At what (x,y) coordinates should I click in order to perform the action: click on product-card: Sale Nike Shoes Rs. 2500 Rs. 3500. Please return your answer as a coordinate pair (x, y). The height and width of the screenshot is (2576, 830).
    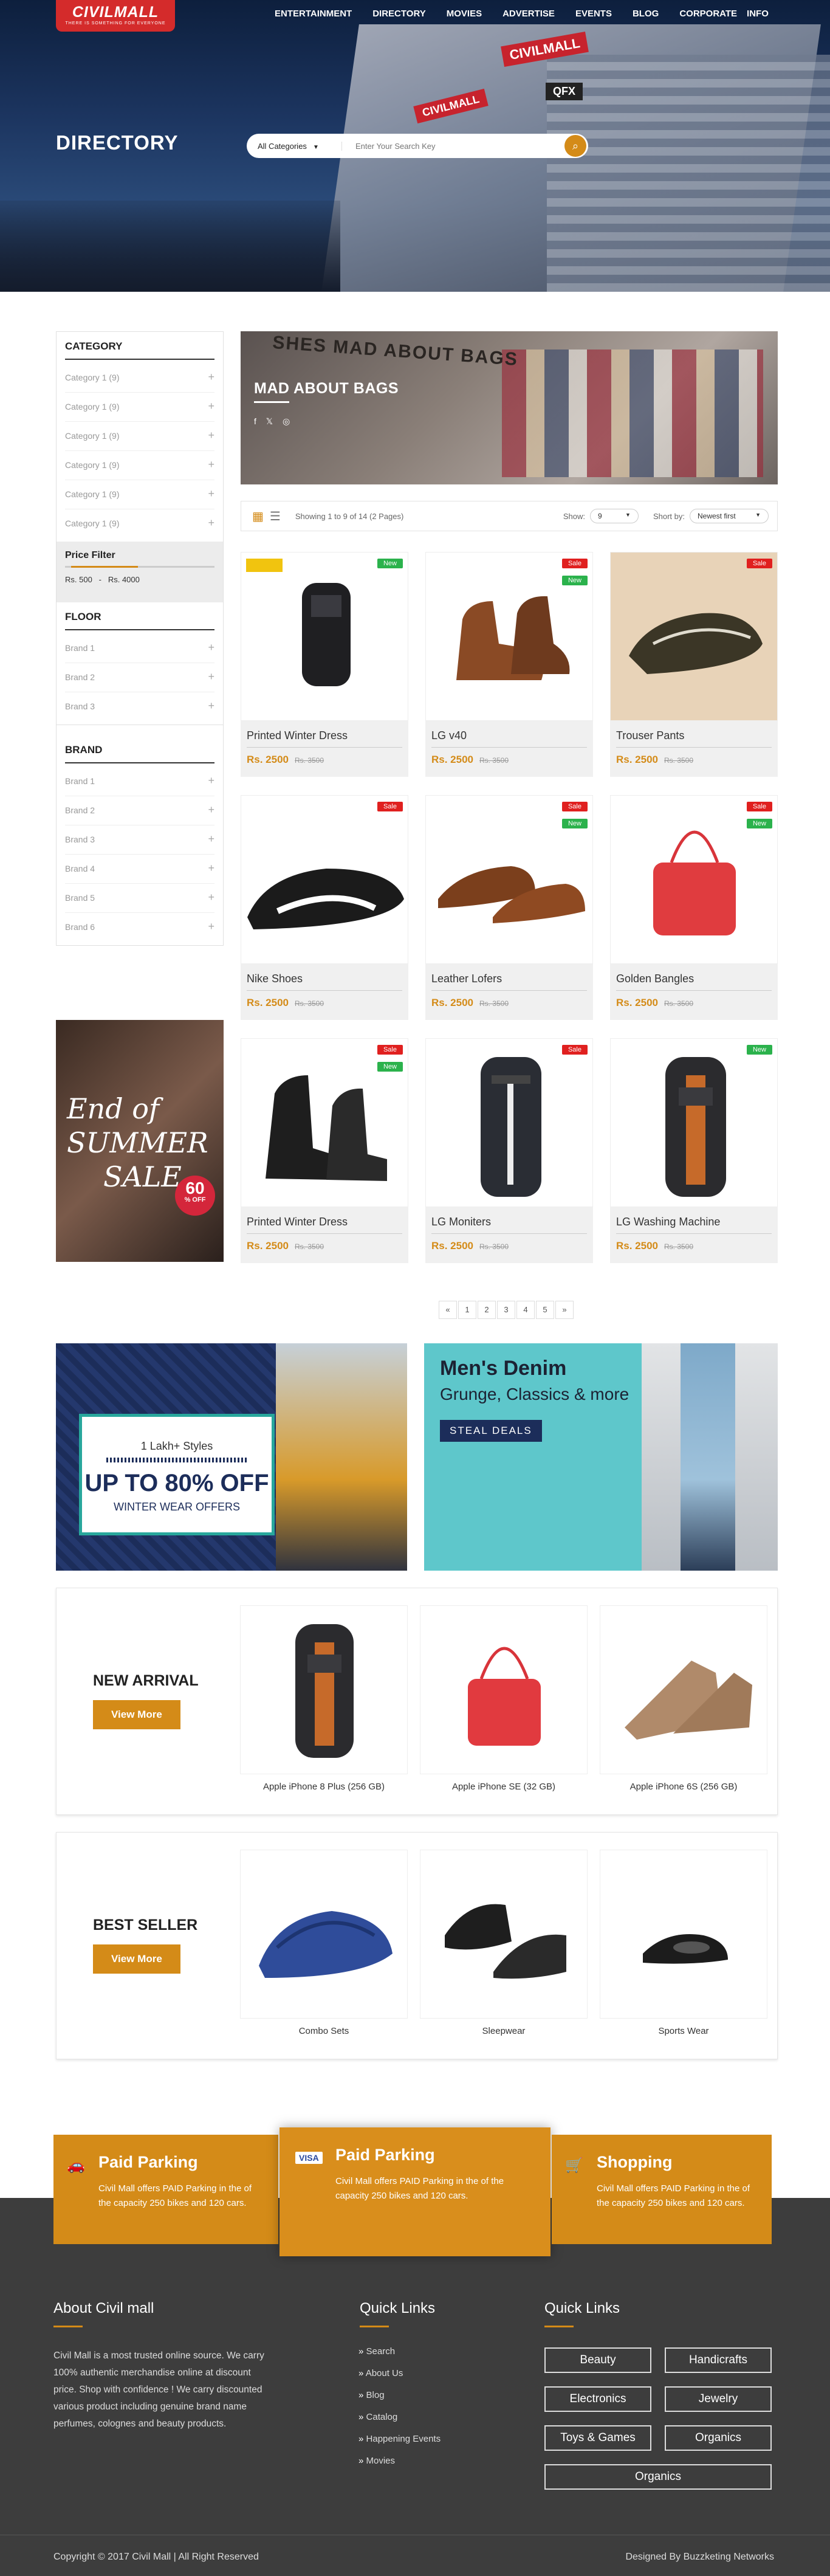
    Looking at the image, I should click on (324, 907).